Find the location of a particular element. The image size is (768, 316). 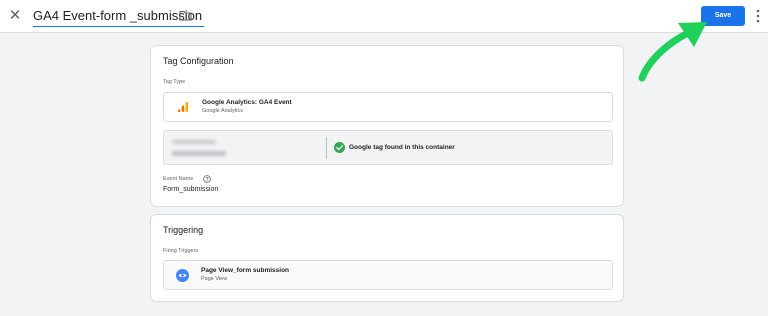

tag-type-provider: Google Analytics is located at coordinates (222, 111).